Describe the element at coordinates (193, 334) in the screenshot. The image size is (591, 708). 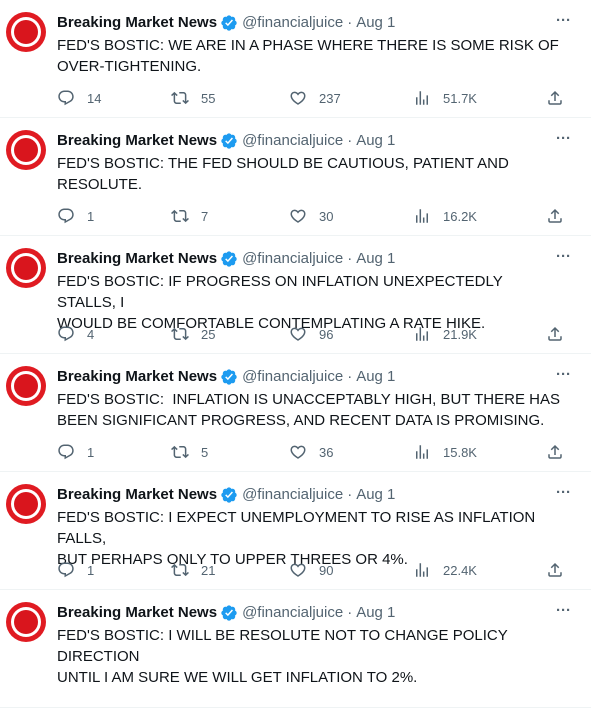
I see `retweet-button: 25` at that location.